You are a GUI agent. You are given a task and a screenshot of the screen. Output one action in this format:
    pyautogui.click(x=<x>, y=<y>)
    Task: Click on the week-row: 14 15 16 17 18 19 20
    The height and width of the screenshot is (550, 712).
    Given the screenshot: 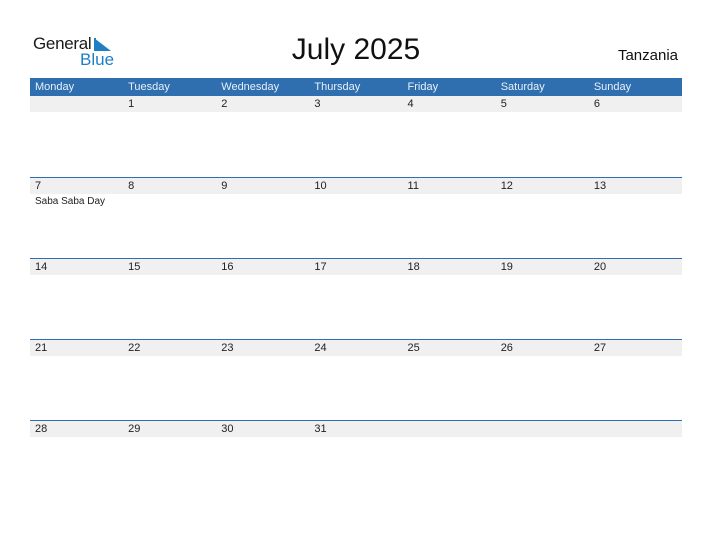 What is the action you would take?
    pyautogui.click(x=356, y=298)
    